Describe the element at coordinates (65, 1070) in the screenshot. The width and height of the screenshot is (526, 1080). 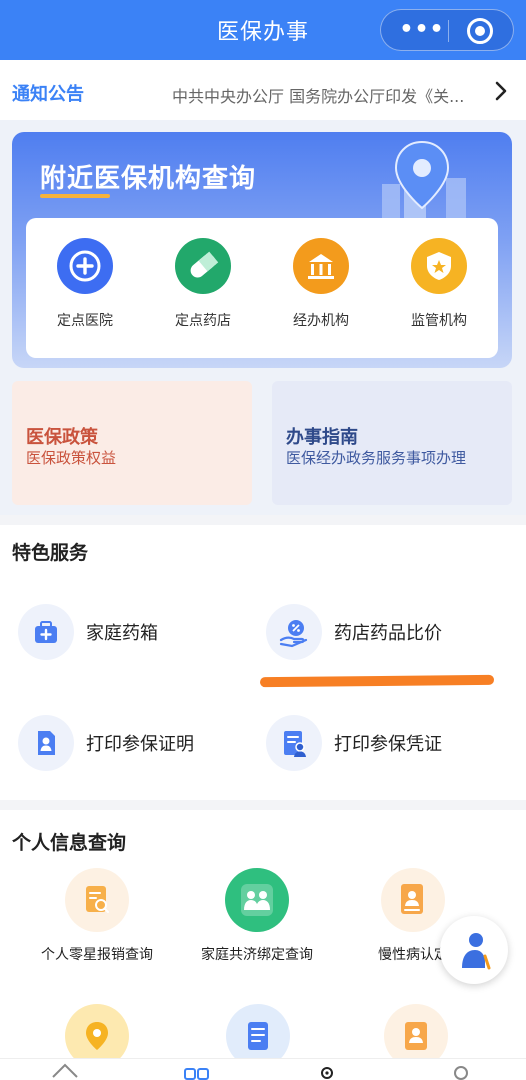
I see `home-icon` at that location.